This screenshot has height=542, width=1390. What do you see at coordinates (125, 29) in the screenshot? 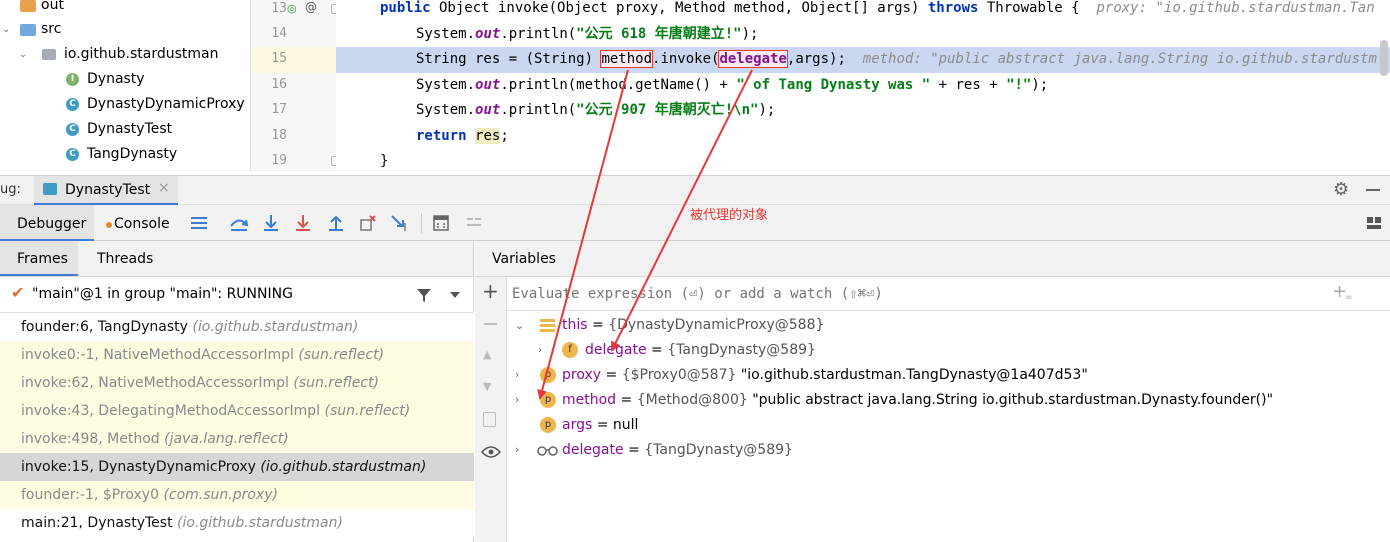
I see `tree-item-src: ⌄ src` at bounding box center [125, 29].